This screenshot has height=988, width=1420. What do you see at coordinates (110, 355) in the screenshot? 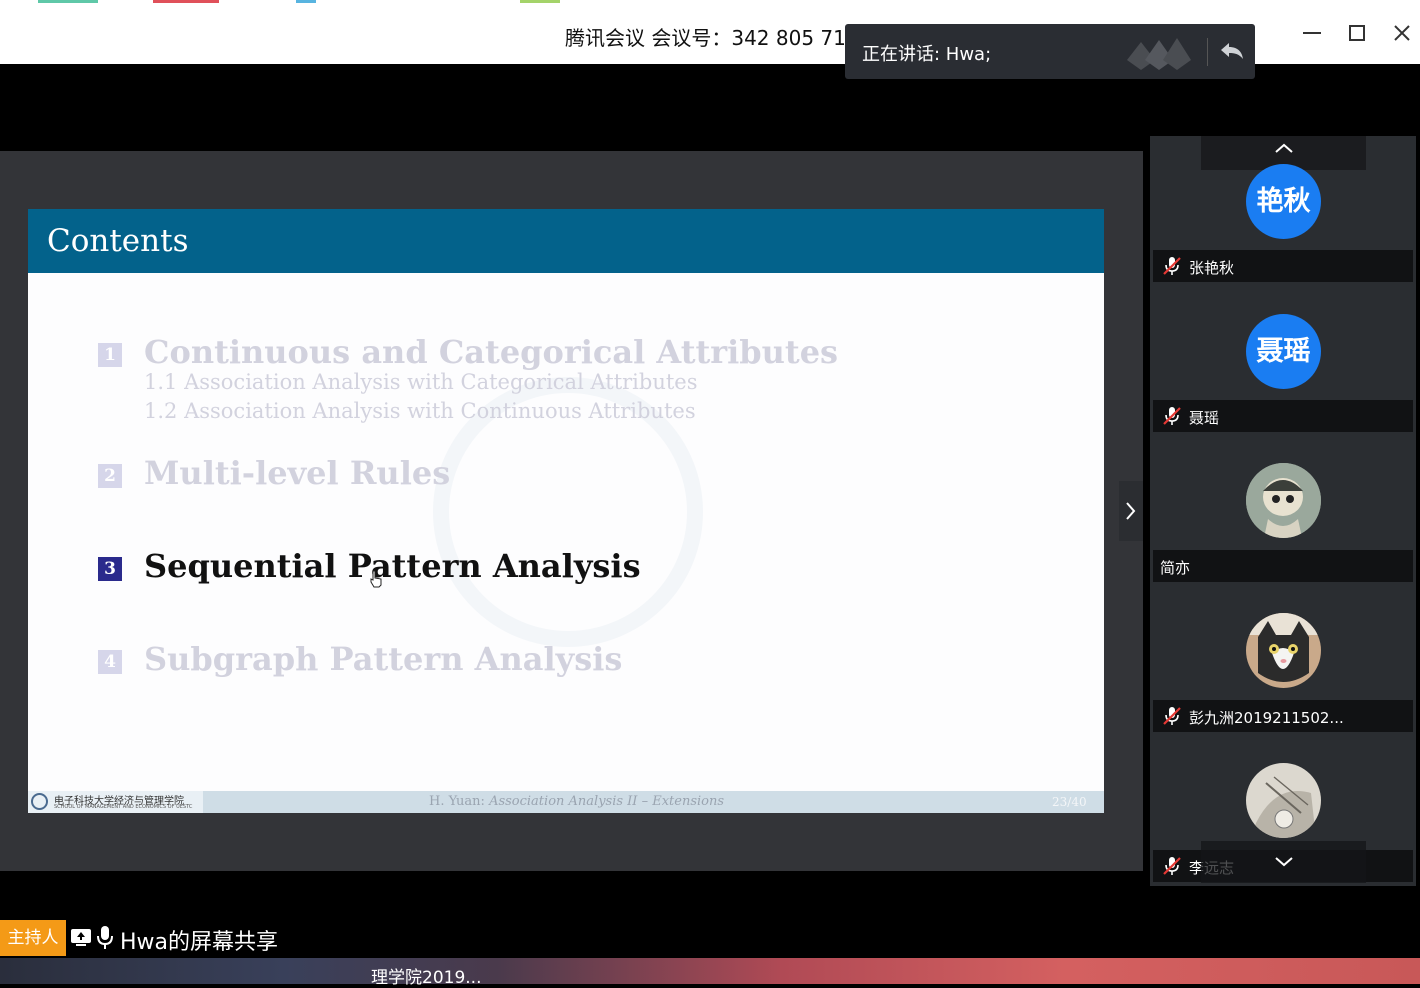
I see `section-number: 1` at bounding box center [110, 355].